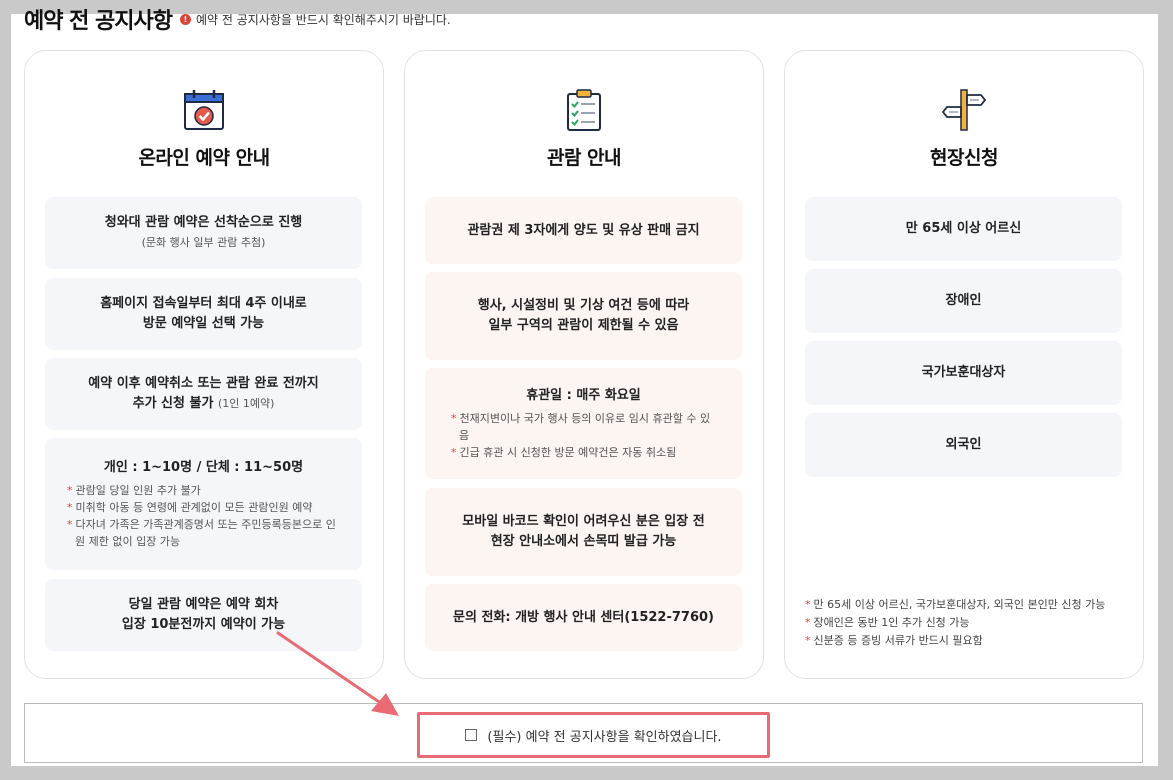 The height and width of the screenshot is (780, 1173). What do you see at coordinates (98, 21) in the screenshot?
I see `page-title: 예약 전 공지사항` at bounding box center [98, 21].